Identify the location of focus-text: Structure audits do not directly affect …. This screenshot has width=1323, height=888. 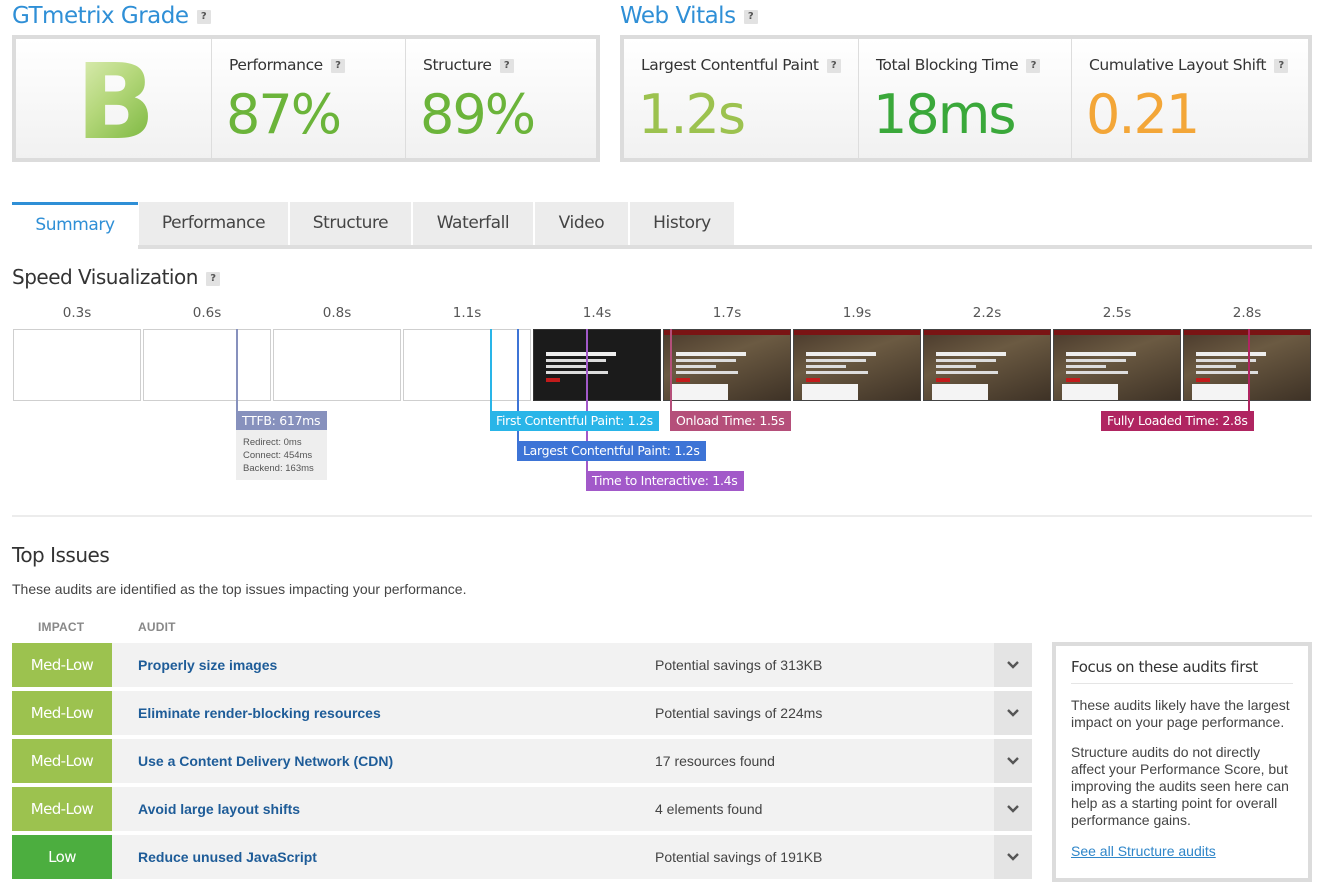
(1180, 786).